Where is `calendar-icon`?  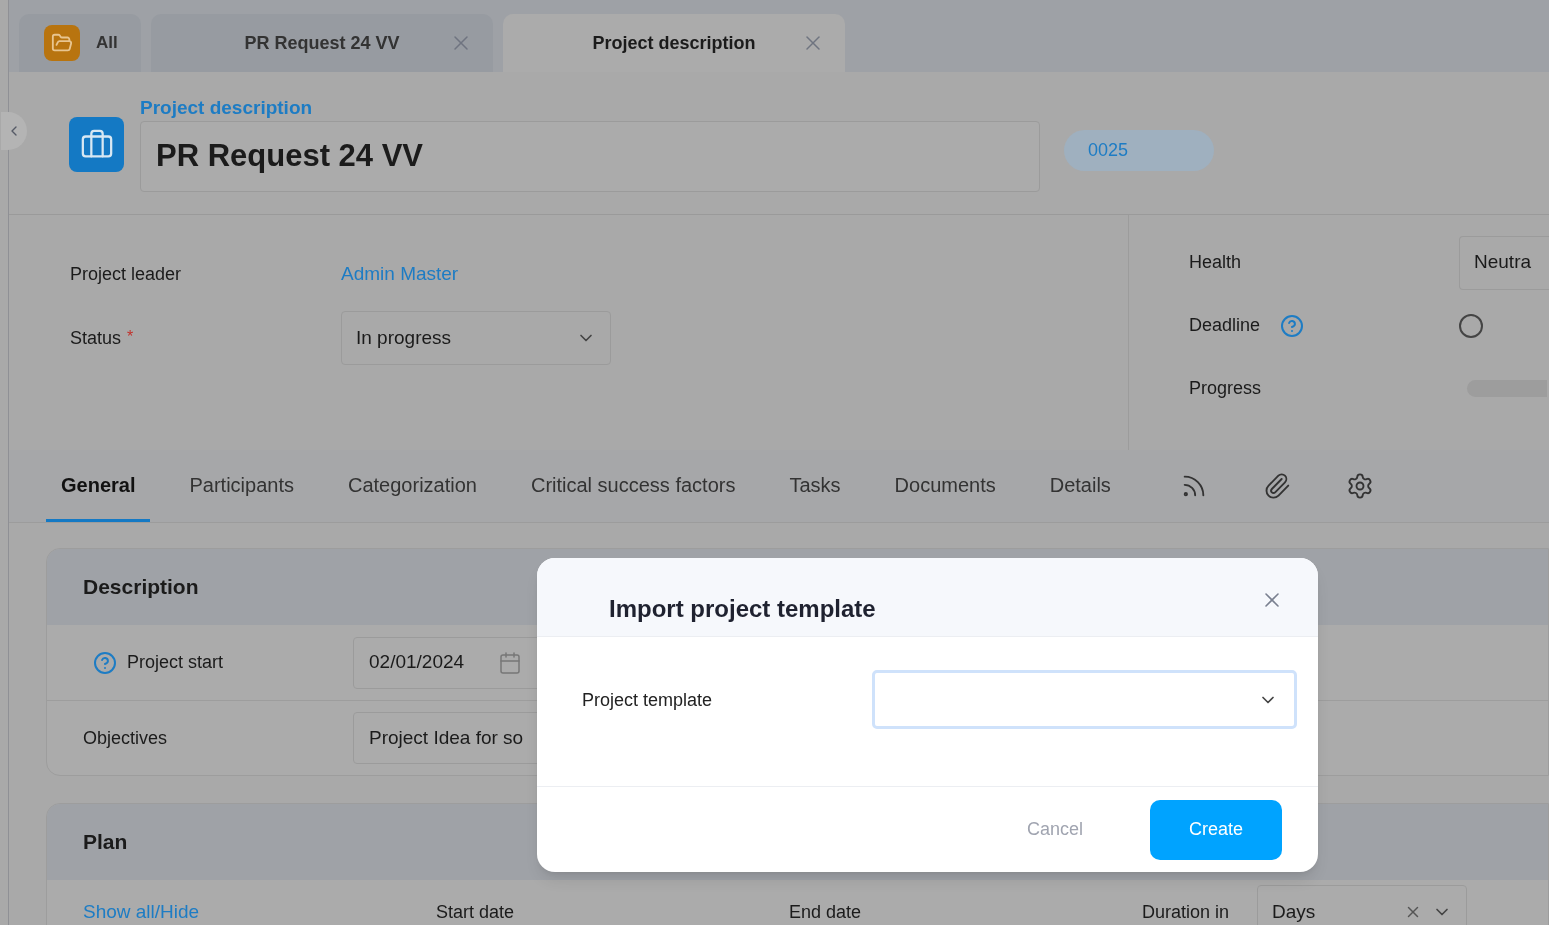 calendar-icon is located at coordinates (510, 662).